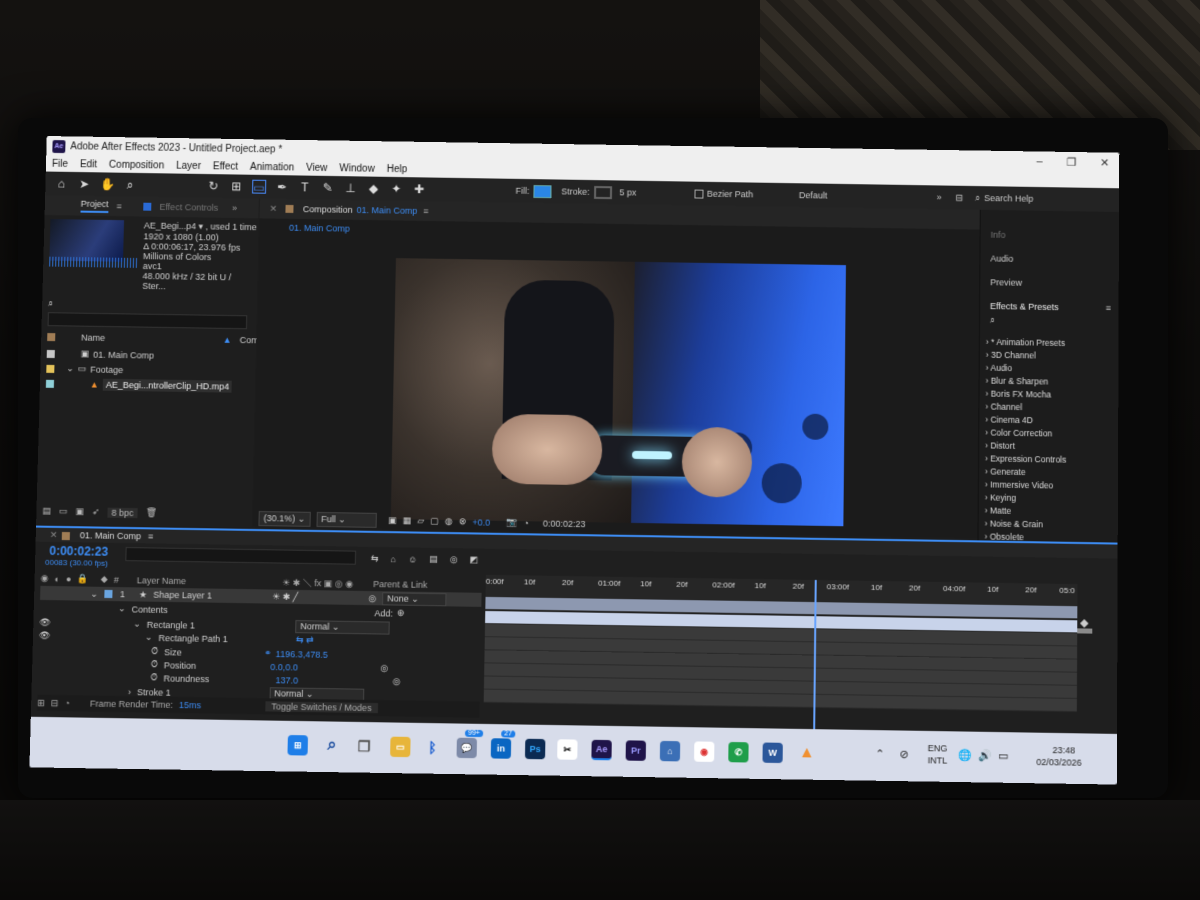  What do you see at coordinates (94, 206) in the screenshot?
I see `tab-project: Project` at bounding box center [94, 206].